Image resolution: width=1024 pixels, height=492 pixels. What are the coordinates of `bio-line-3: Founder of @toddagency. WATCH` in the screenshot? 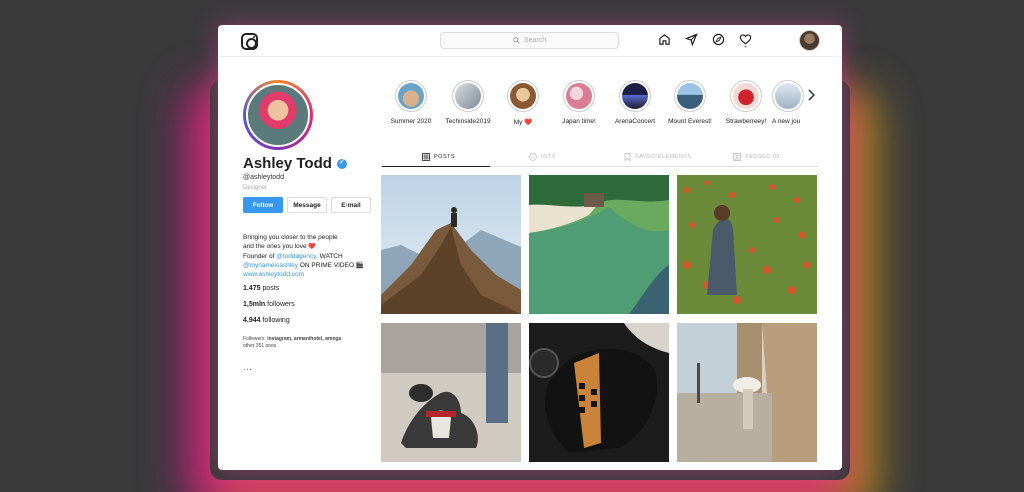 It's located at (313, 256).